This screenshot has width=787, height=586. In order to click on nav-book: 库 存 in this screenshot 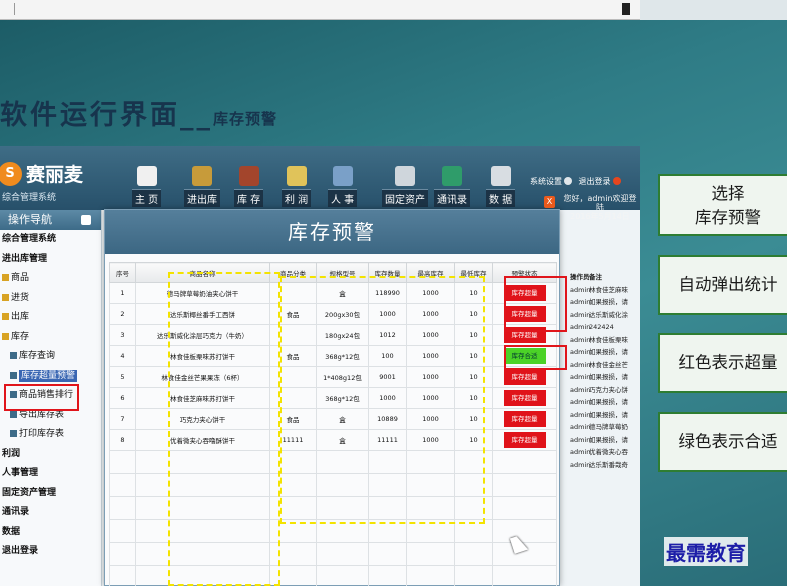, I will do `click(249, 187)`.